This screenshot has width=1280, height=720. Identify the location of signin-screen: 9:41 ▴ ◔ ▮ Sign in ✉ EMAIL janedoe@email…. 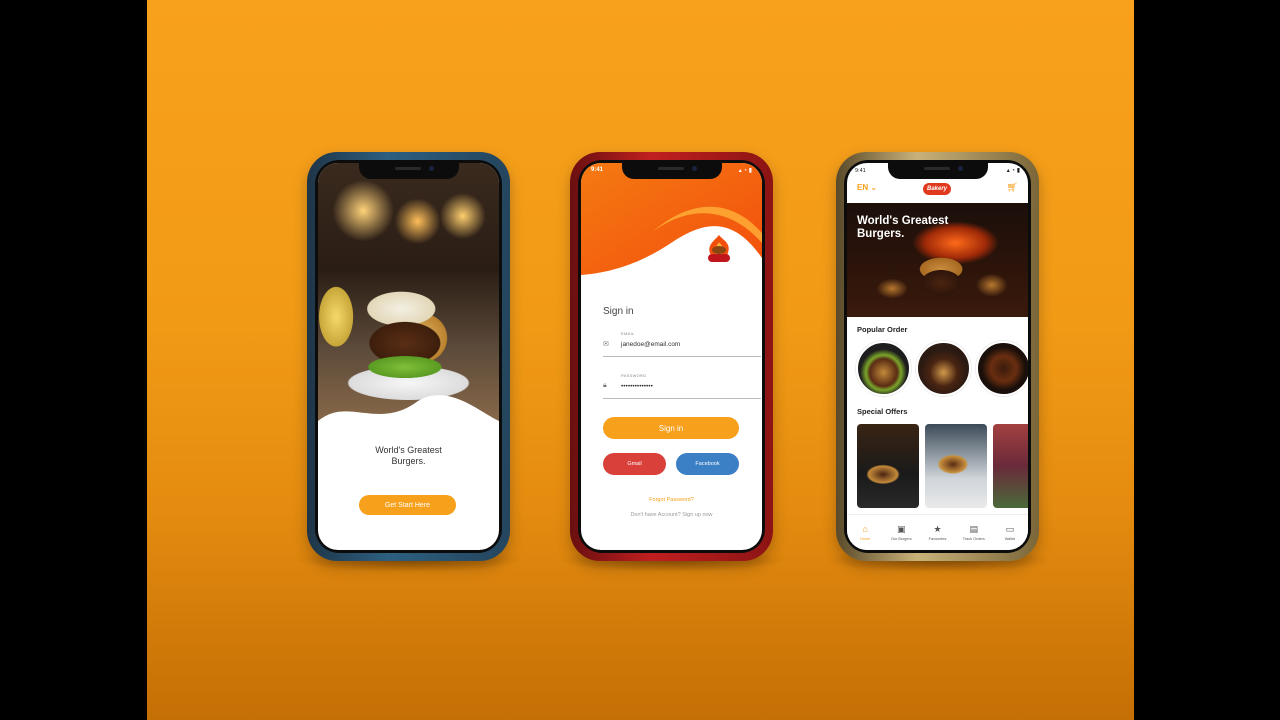
(671, 356).